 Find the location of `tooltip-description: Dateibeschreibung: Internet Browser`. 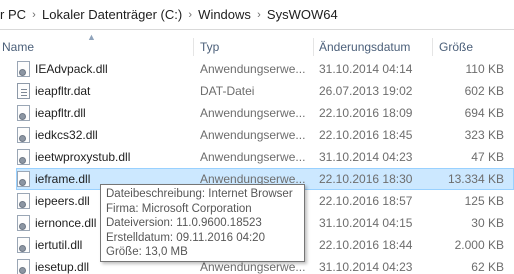

tooltip-description: Dateibeschreibung: Internet Browser is located at coordinates (199, 194).